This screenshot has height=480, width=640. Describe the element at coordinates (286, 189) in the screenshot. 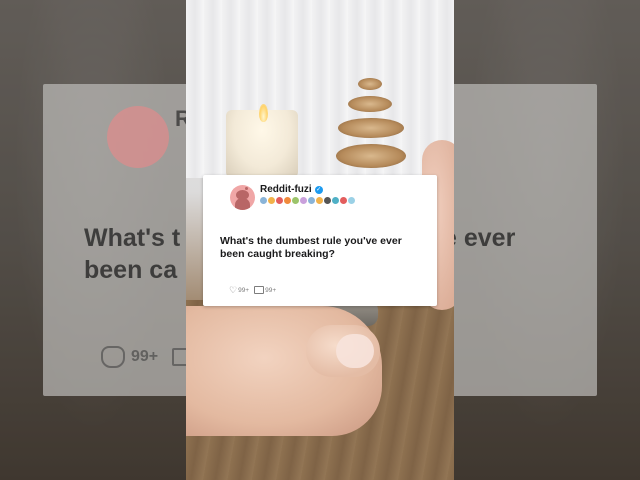

I see `username: Reddit-fuzi` at that location.